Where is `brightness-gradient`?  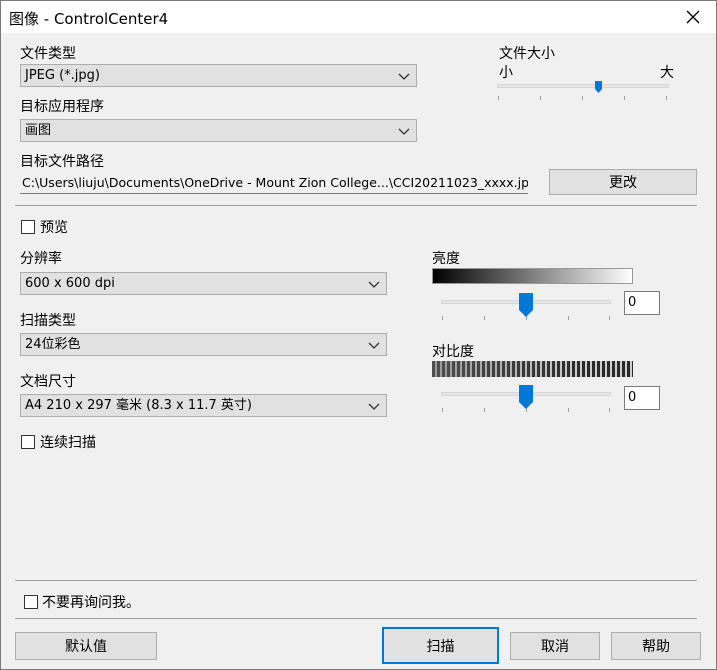
brightness-gradient is located at coordinates (532, 276).